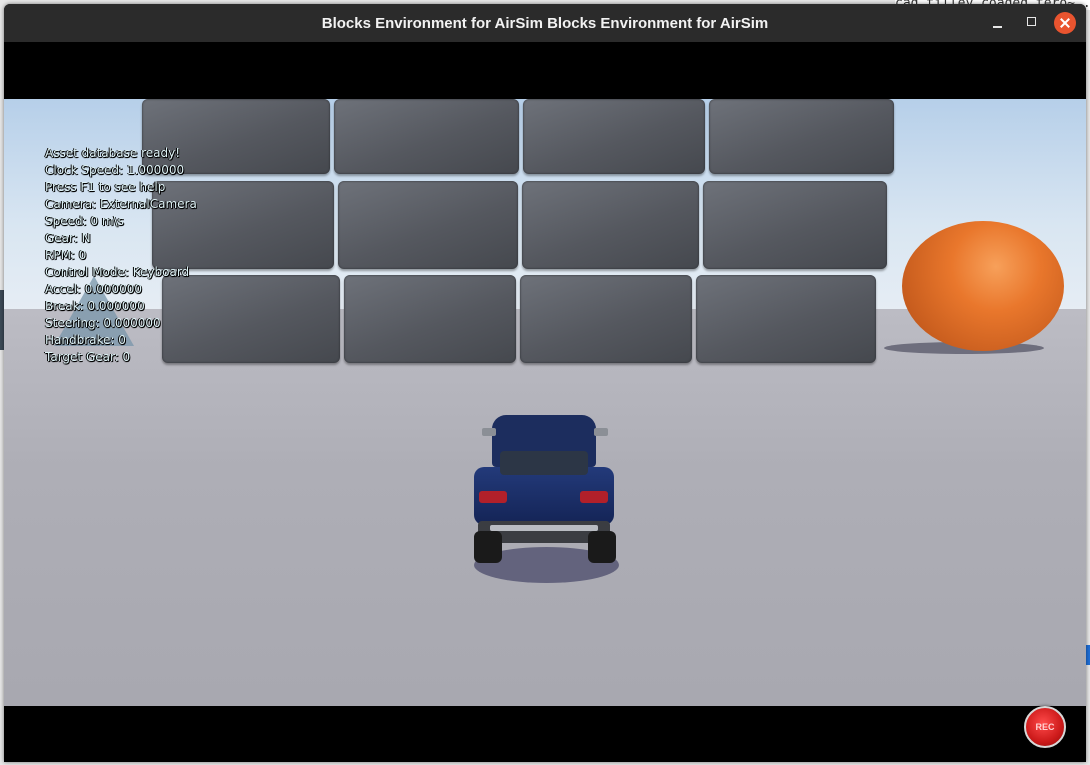  What do you see at coordinates (594, 497) in the screenshot?
I see `car-taillight-right` at bounding box center [594, 497].